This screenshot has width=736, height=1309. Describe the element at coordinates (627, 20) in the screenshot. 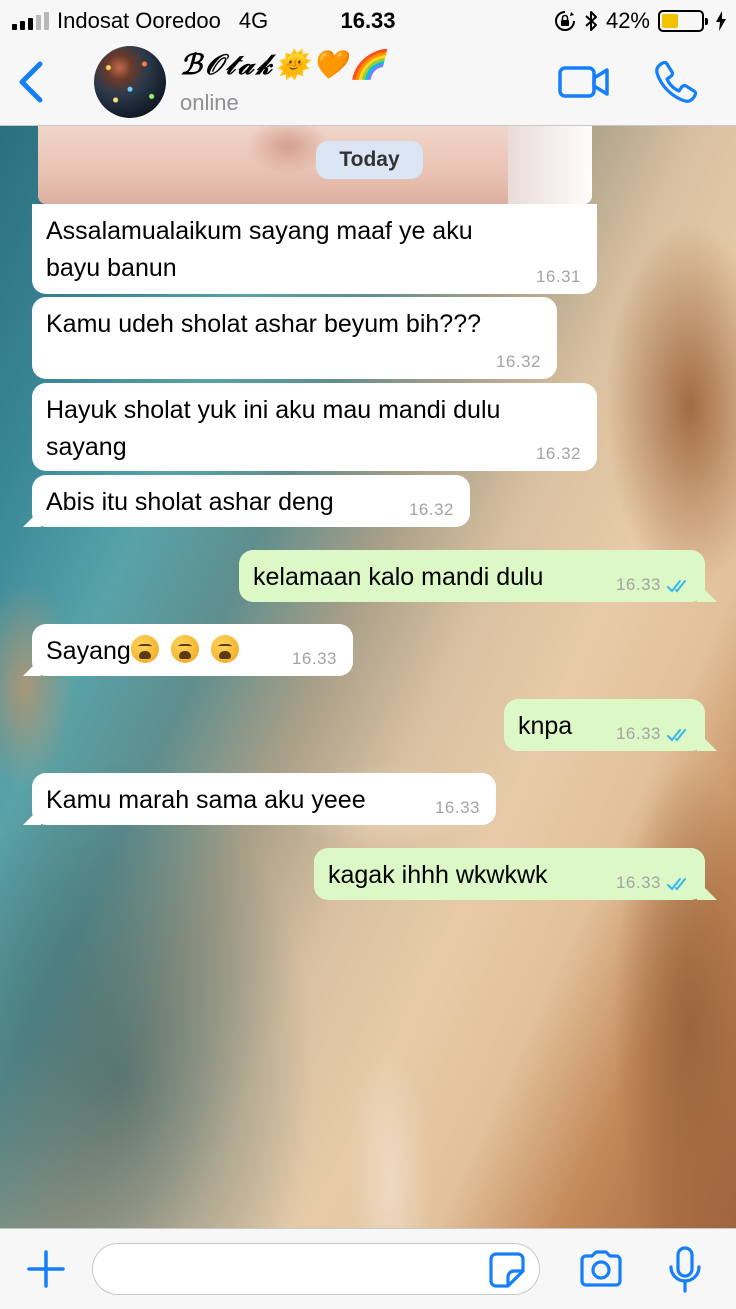

I see `battery-percent: 42%` at that location.